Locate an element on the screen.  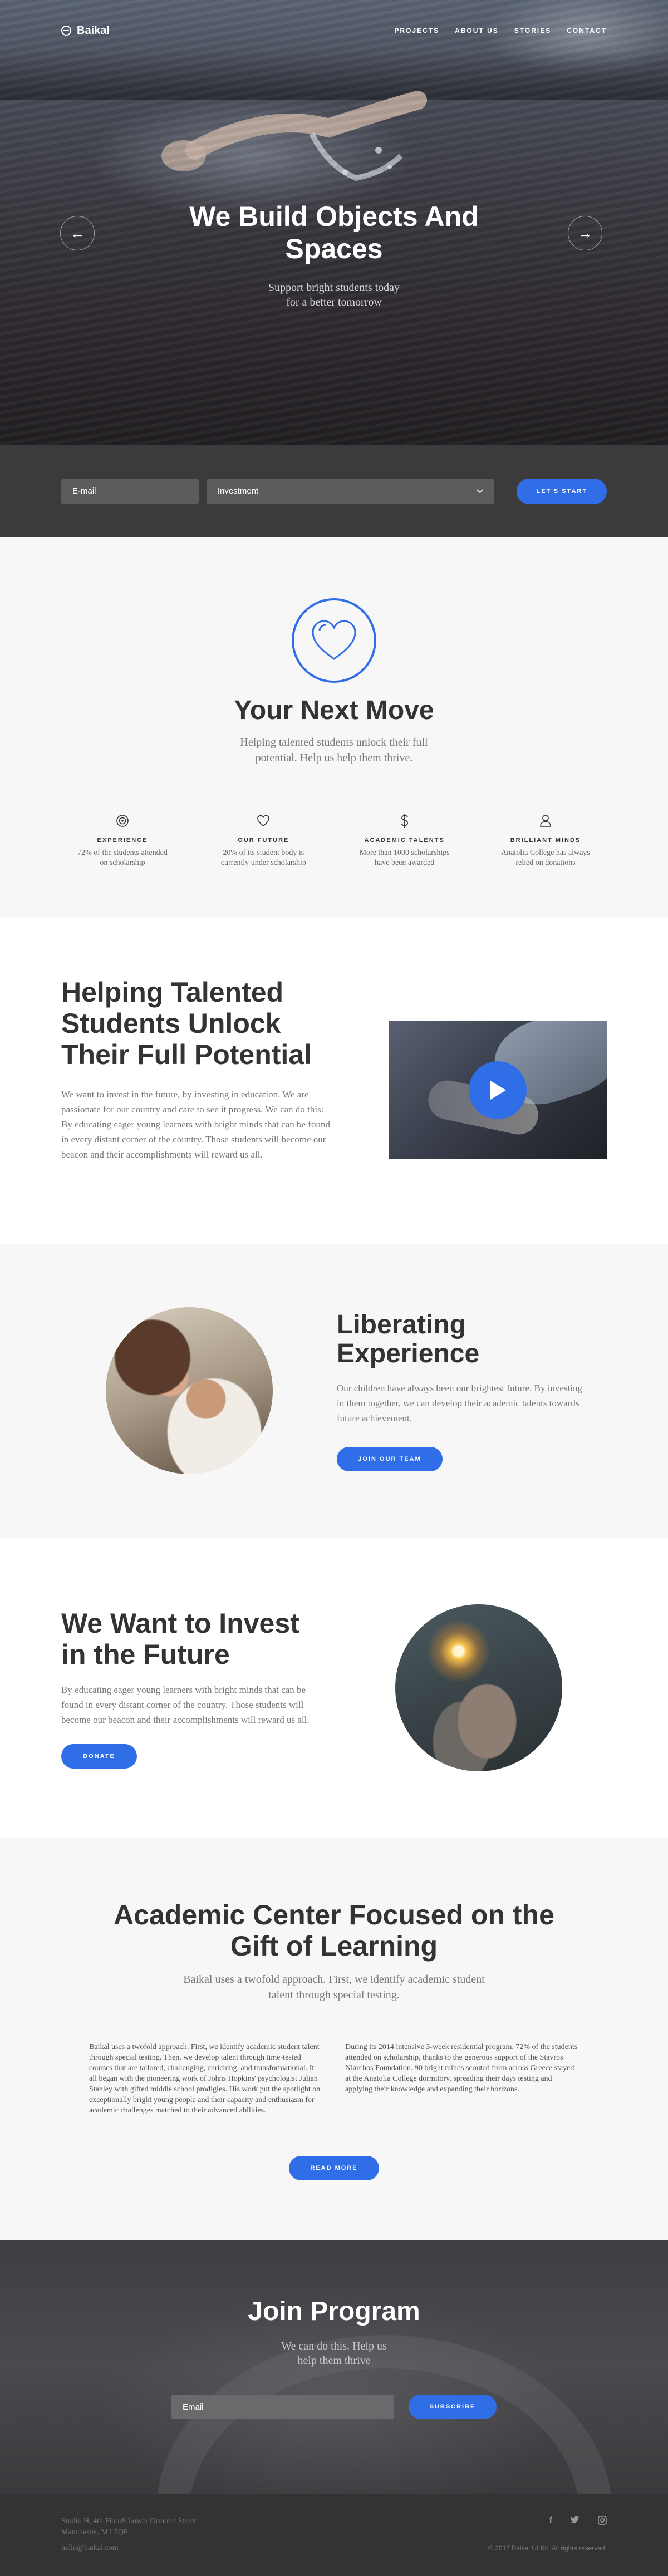
lets-start-button: LET'S START is located at coordinates (562, 491).